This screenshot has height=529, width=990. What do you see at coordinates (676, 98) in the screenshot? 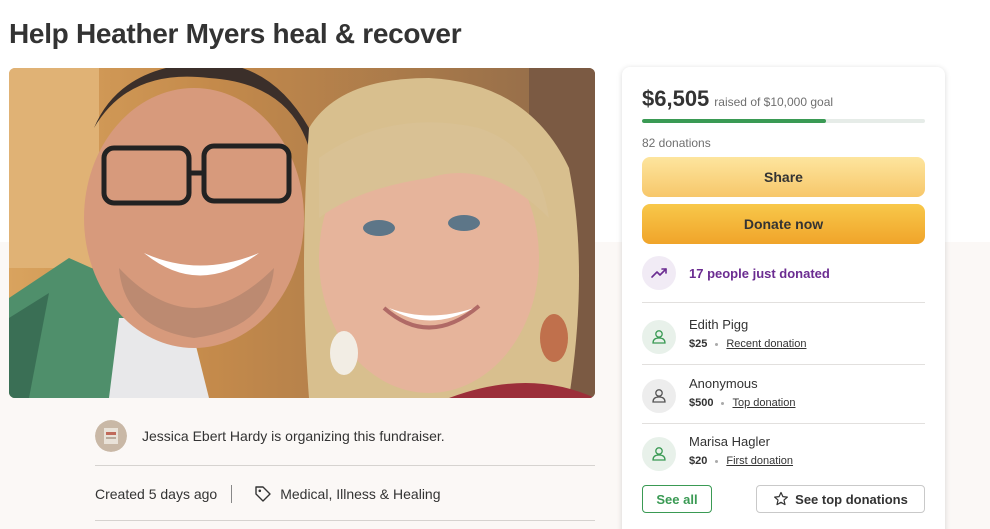
I see `raised-amount: $6,505` at bounding box center [676, 98].